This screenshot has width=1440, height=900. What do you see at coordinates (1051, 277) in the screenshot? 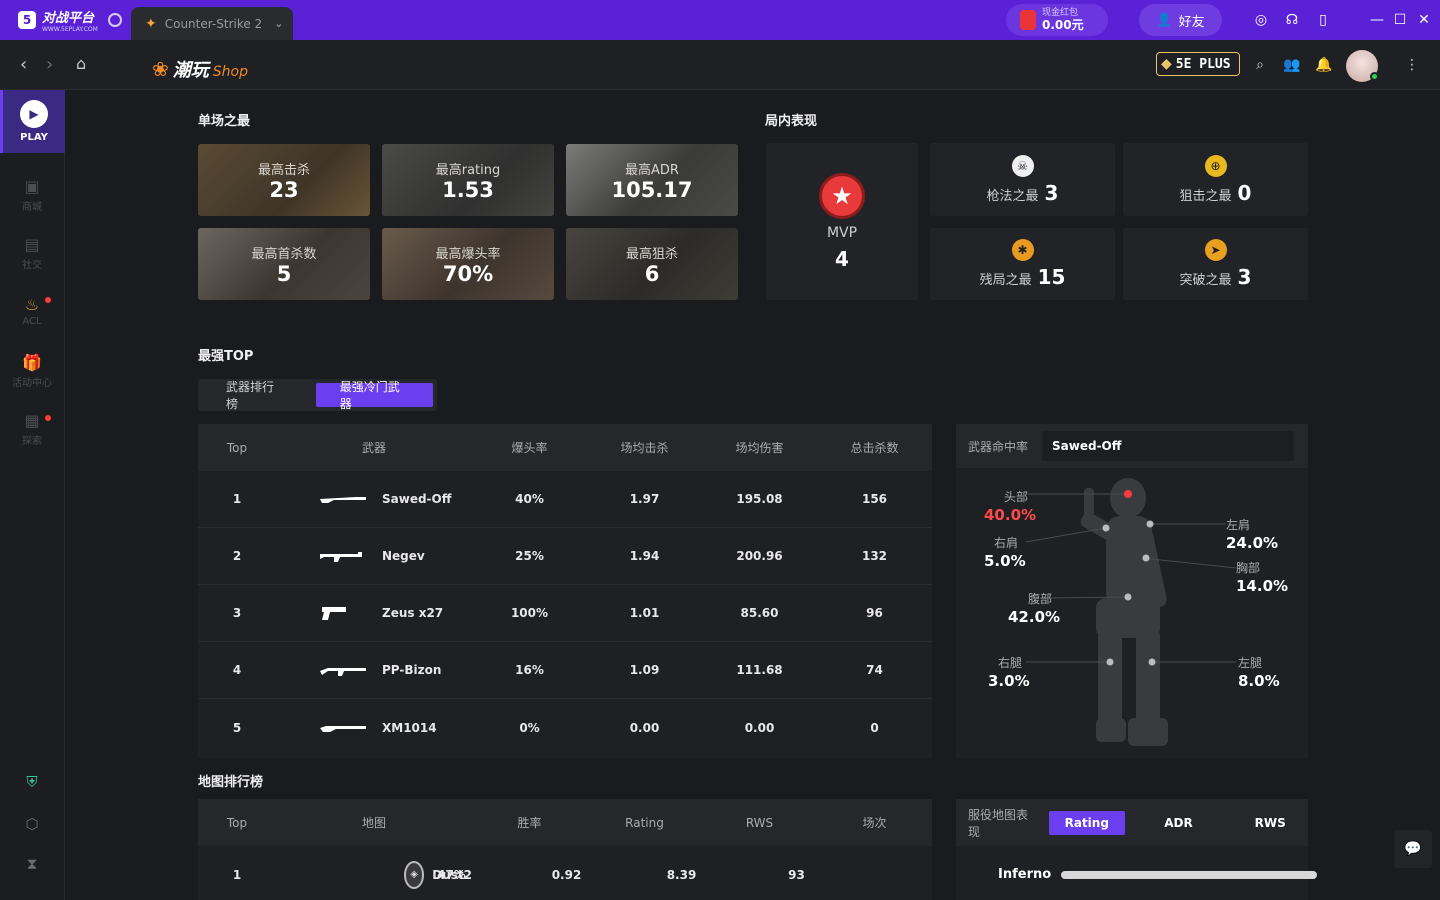
I see `perf-value: 15` at bounding box center [1051, 277].